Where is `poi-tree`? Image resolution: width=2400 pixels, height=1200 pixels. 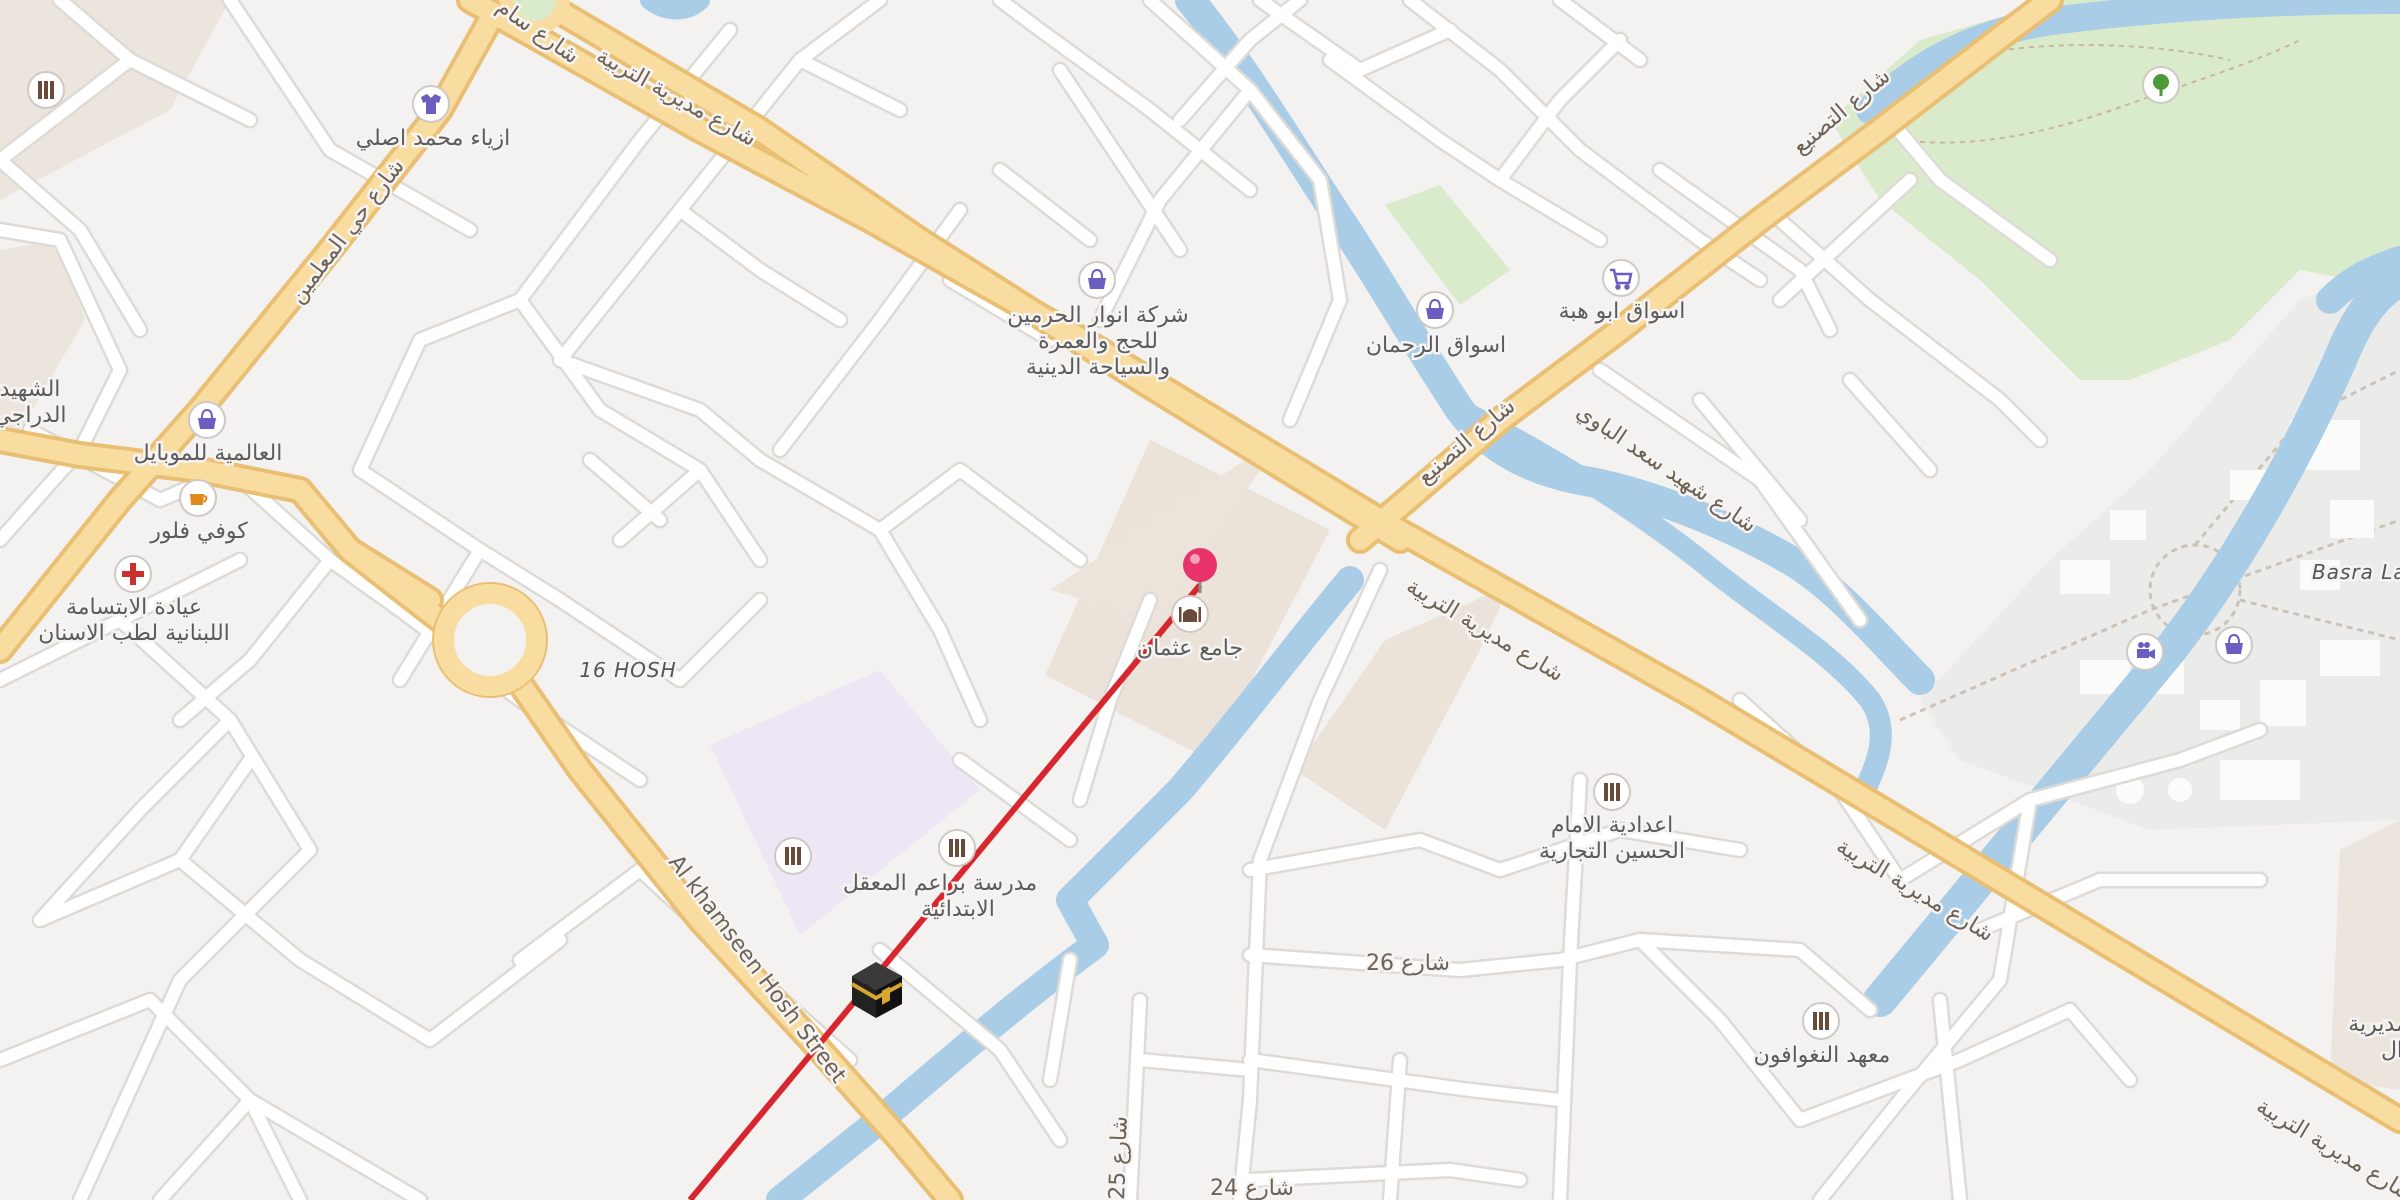
poi-tree is located at coordinates (2161, 85).